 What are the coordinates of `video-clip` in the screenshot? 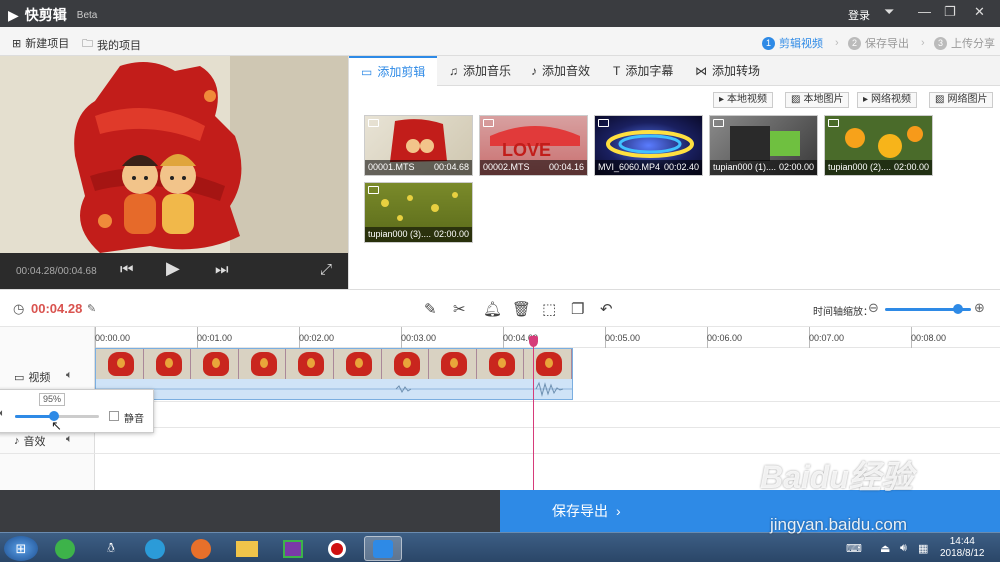 It's located at (334, 374).